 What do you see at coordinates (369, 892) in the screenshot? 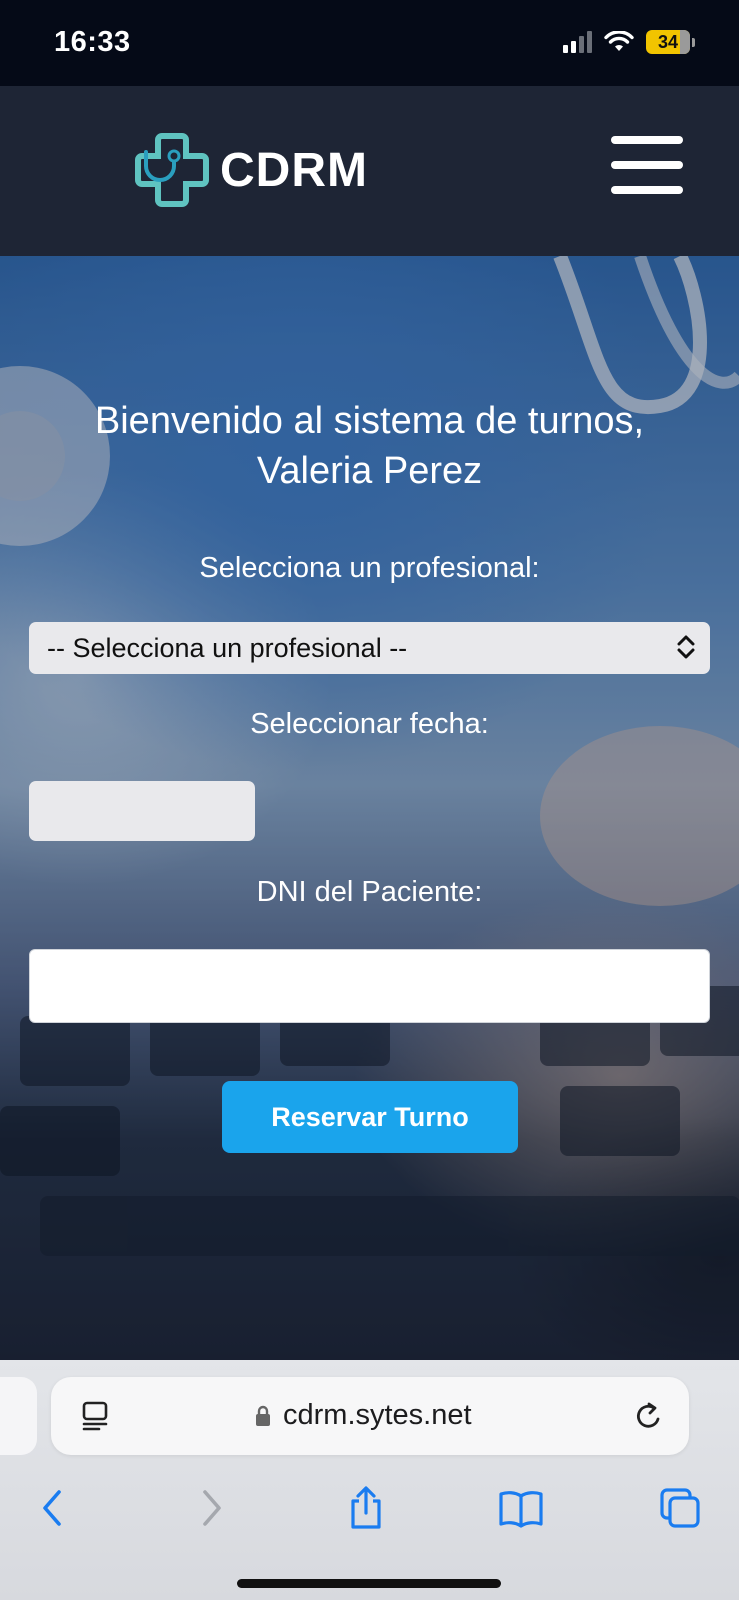
I see `dni-label: DNI del Paciente:` at bounding box center [369, 892].